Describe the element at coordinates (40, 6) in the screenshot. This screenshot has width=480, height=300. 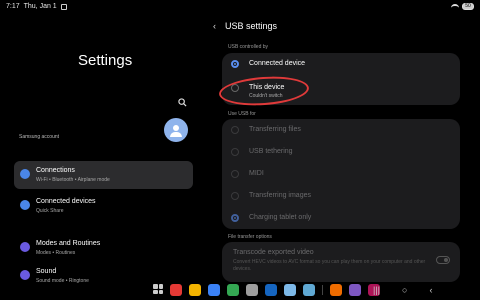
I see `status-date: Thu, Jan 1` at that location.